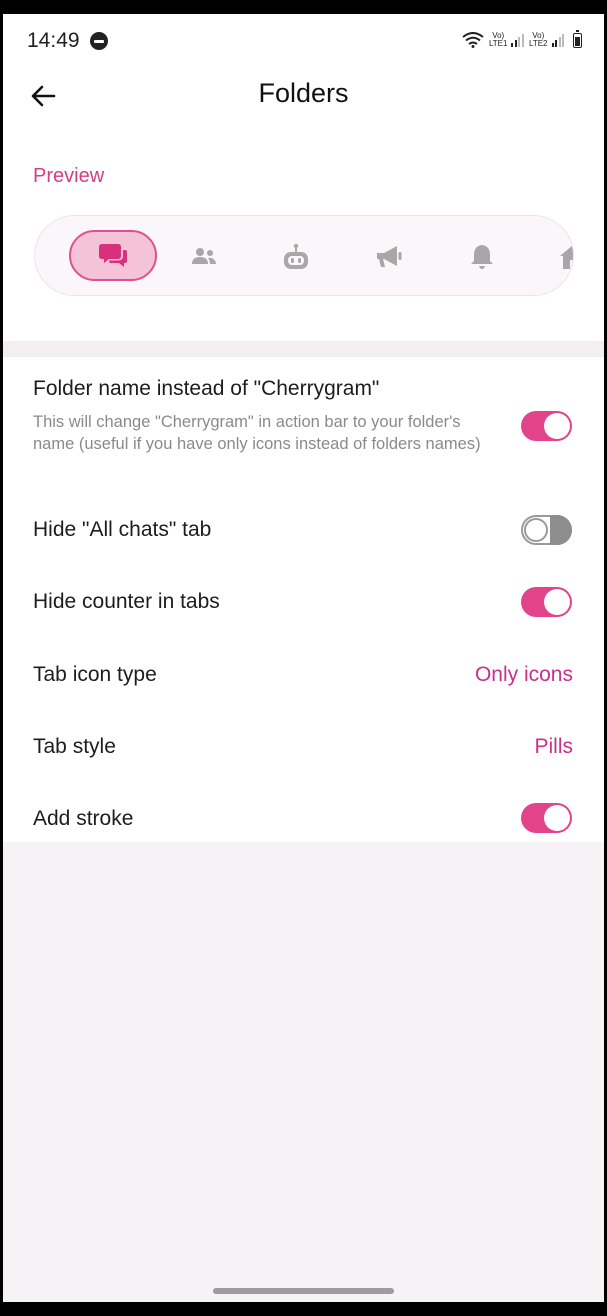  What do you see at coordinates (113, 256) in the screenshot?
I see `chat-bubbles-icon` at bounding box center [113, 256].